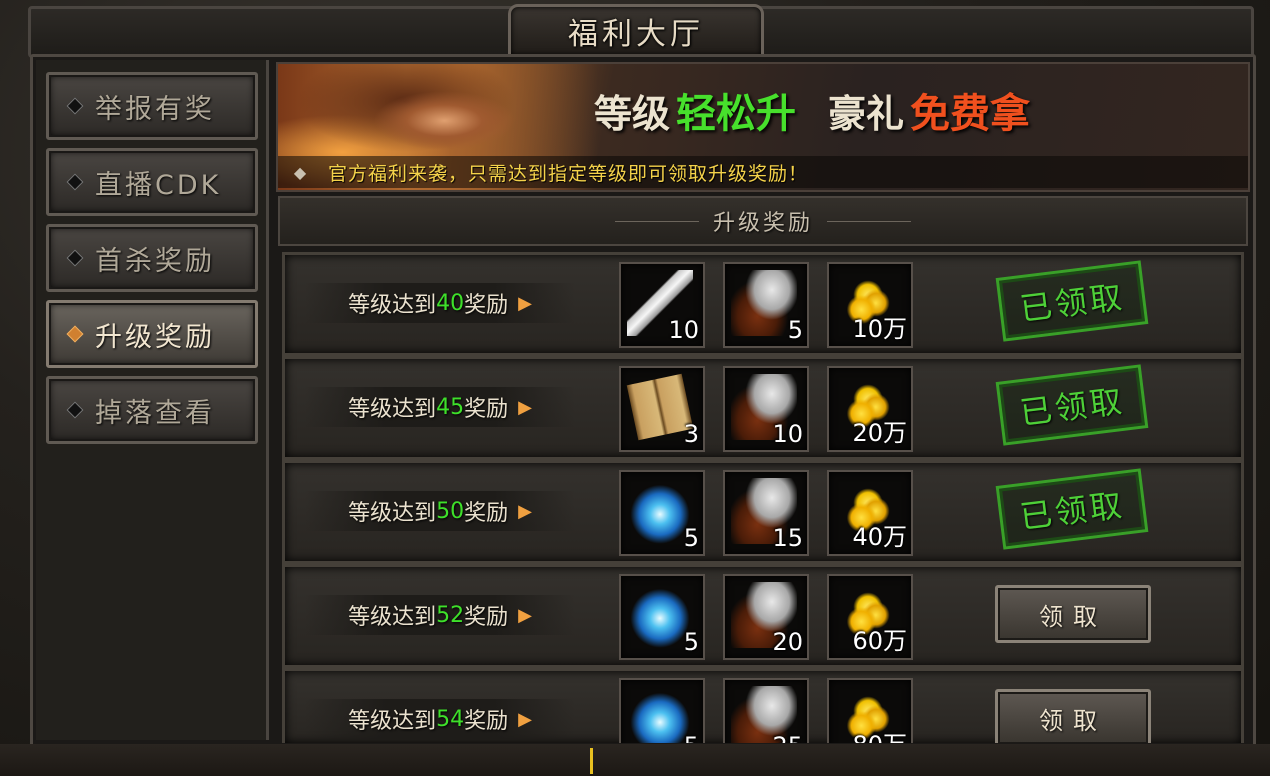 Image resolution: width=1270 pixels, height=776 pixels. I want to click on item-count: 10万, so click(879, 329).